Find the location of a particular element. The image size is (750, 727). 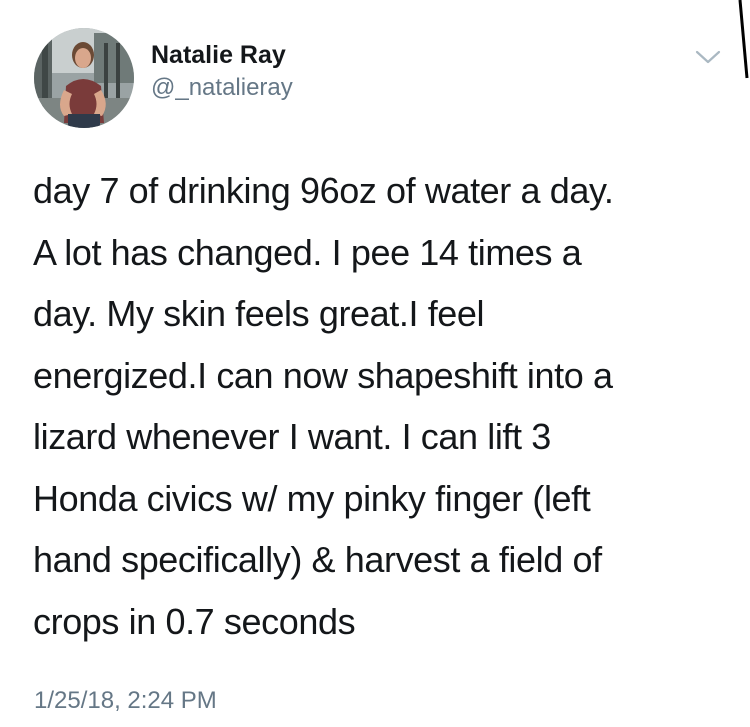

tweet-text-line: hand specifically) & harvest a field of is located at coordinates (317, 559).